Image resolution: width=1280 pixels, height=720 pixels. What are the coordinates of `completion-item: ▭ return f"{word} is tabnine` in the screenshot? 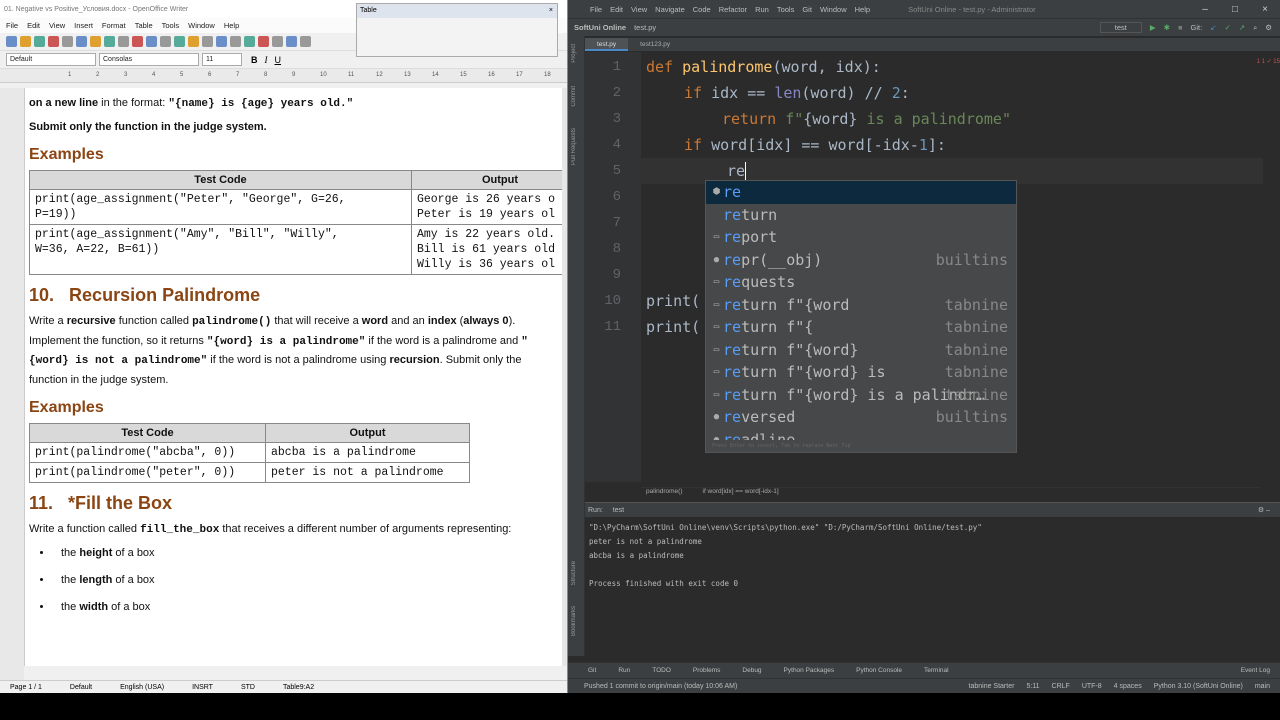 It's located at (861, 372).